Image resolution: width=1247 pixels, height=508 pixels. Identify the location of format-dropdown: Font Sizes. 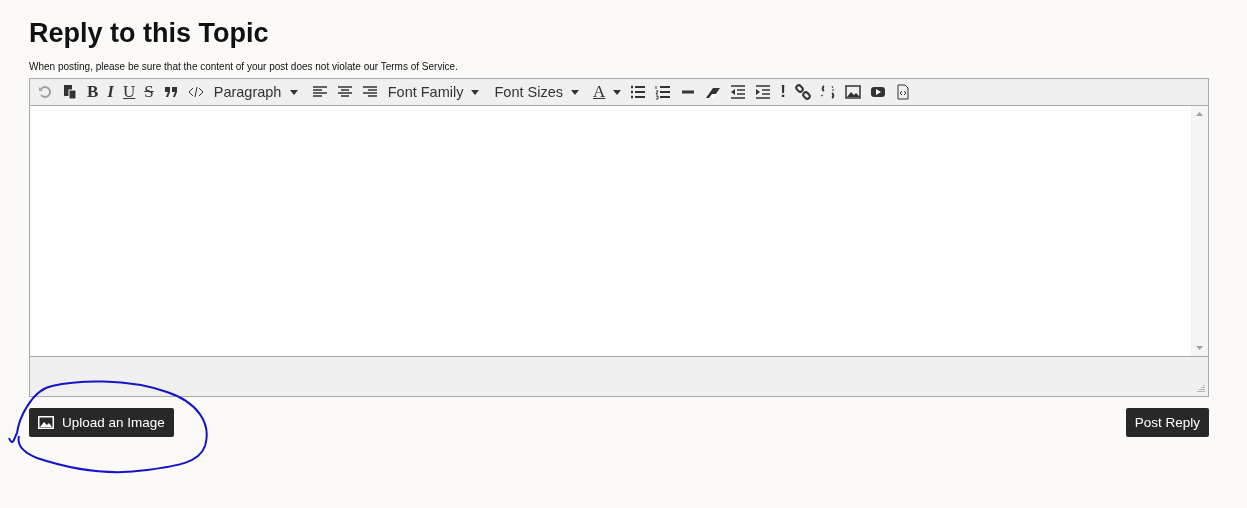
(536, 92).